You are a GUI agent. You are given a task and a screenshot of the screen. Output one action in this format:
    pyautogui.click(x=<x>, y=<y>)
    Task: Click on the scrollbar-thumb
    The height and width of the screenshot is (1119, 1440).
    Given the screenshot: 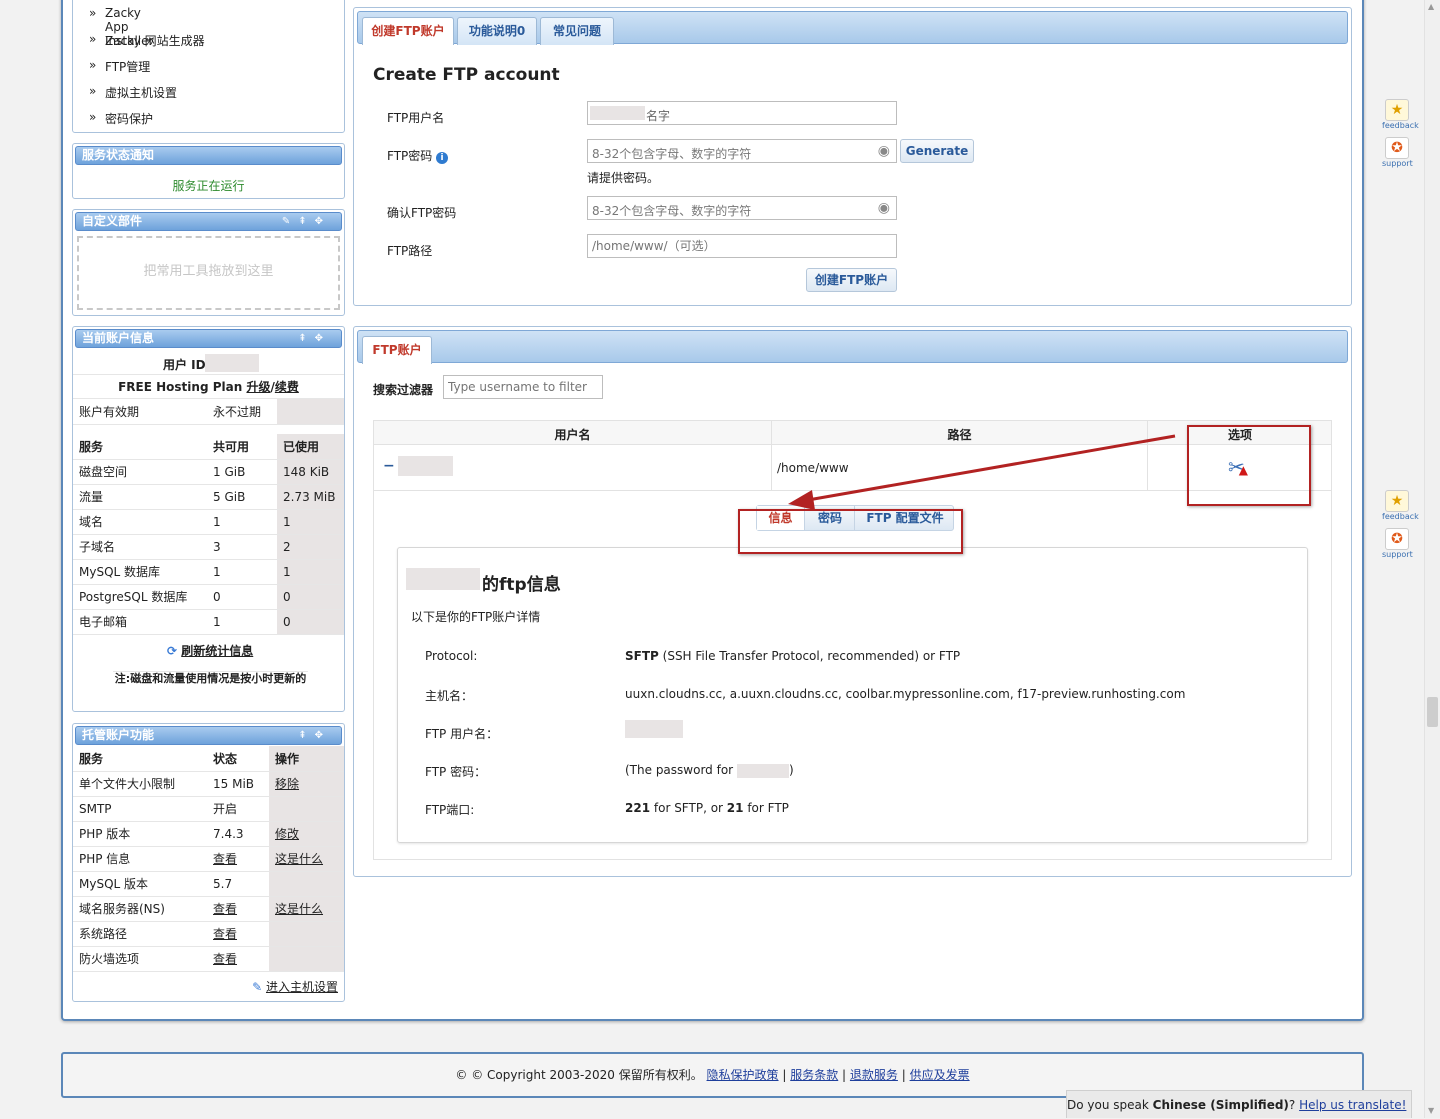 What is the action you would take?
    pyautogui.click(x=1432, y=712)
    